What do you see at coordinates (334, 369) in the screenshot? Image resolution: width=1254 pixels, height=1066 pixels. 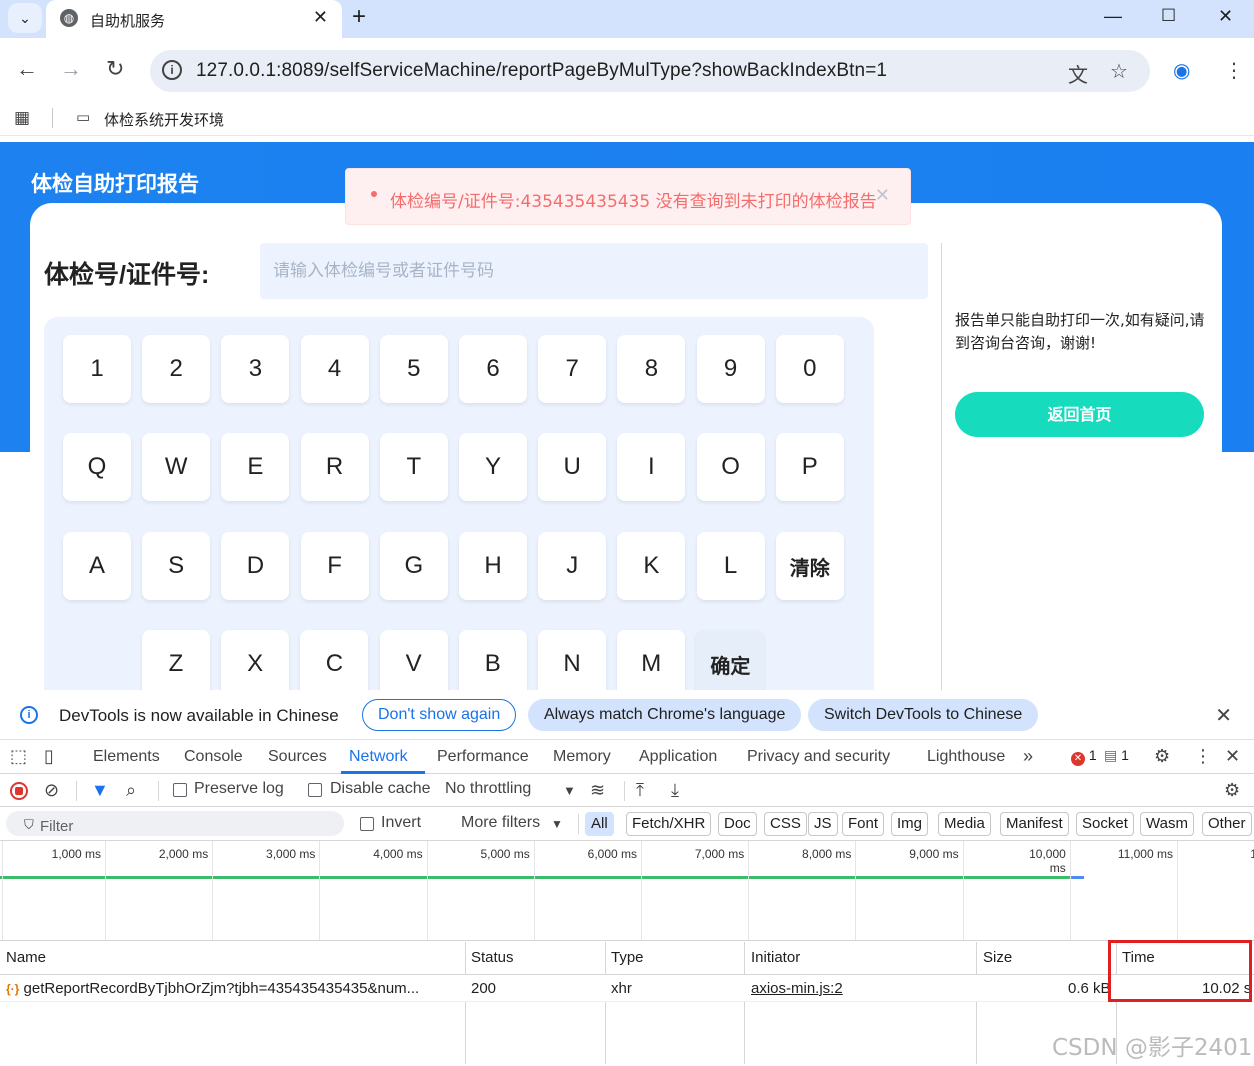 I see `keypad-key: 4` at bounding box center [334, 369].